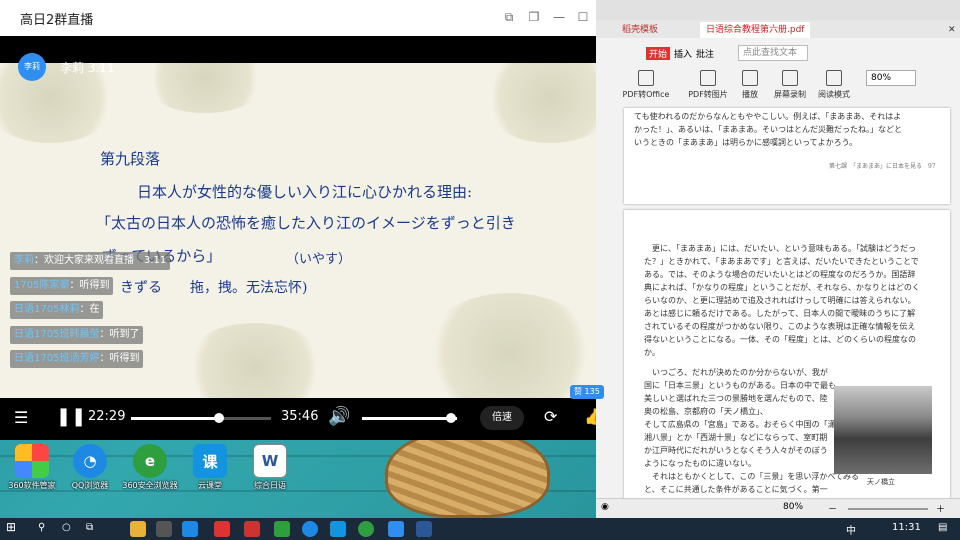 This screenshot has height=540, width=960. I want to click on tool-pdf-to-office: PDF转Office, so click(646, 85).